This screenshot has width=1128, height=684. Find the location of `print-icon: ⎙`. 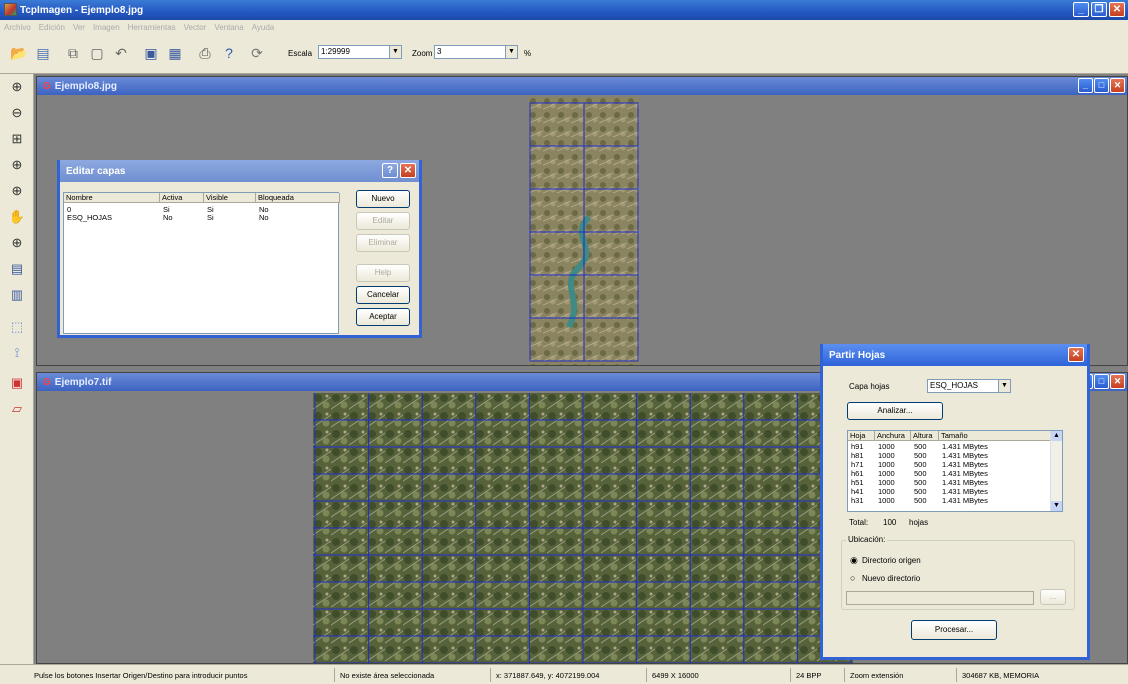

print-icon: ⎙ is located at coordinates (205, 53).